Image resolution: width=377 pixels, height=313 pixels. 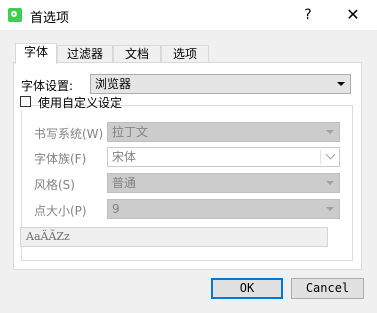 I want to click on custom-settings-checkbox, so click(x=25, y=101).